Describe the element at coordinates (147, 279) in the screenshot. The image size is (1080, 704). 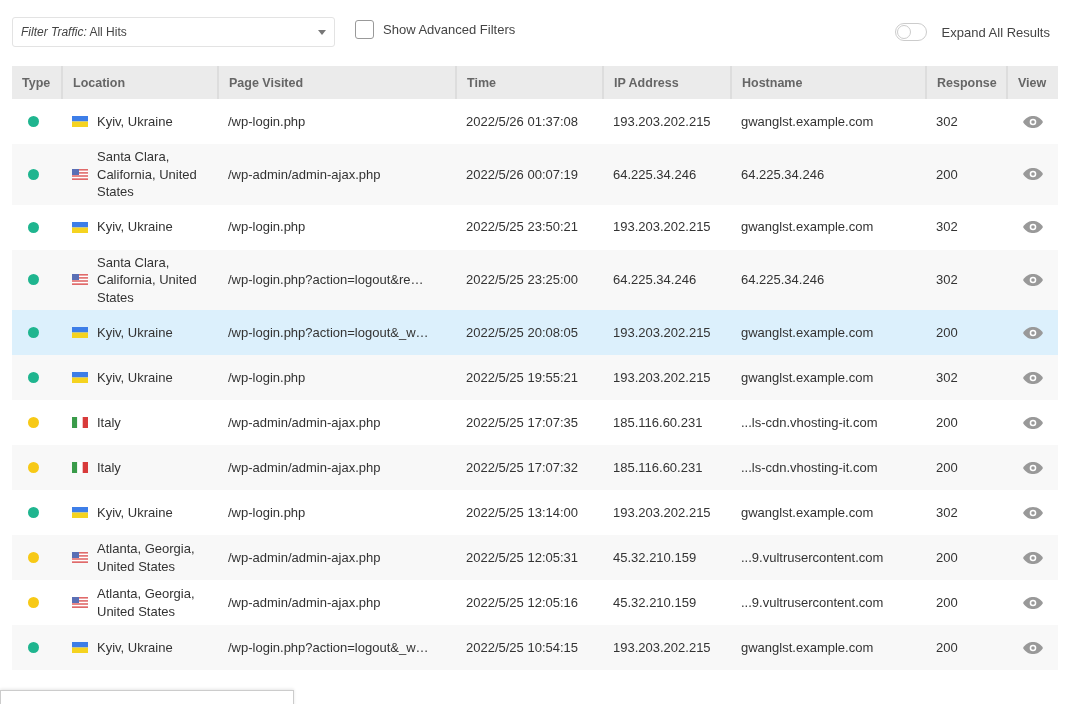
I see `location-text: Santa Clara, California, United States` at that location.